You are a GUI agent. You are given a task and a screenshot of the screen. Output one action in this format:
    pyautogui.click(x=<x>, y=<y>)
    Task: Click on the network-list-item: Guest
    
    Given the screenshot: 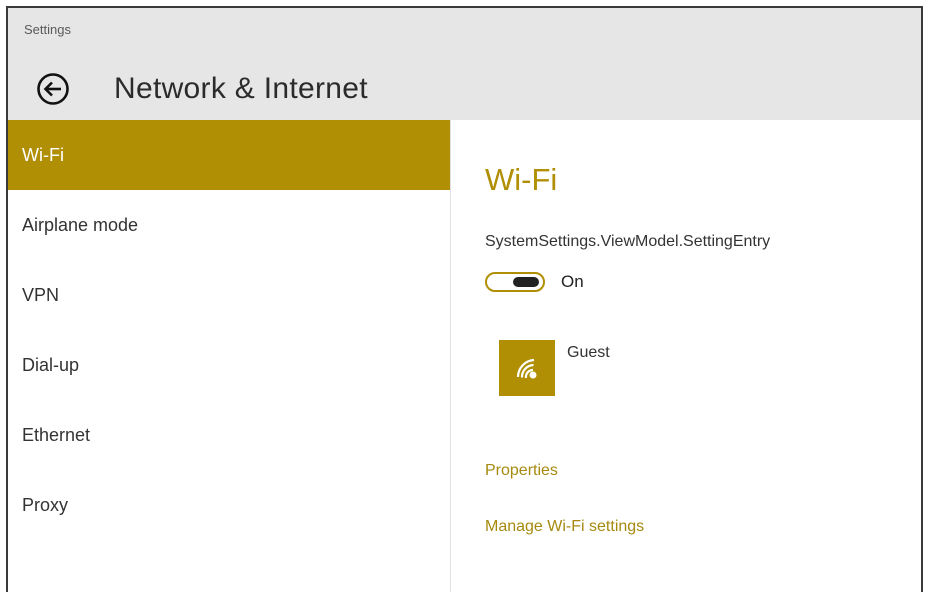 What is the action you would take?
    pyautogui.click(x=554, y=368)
    